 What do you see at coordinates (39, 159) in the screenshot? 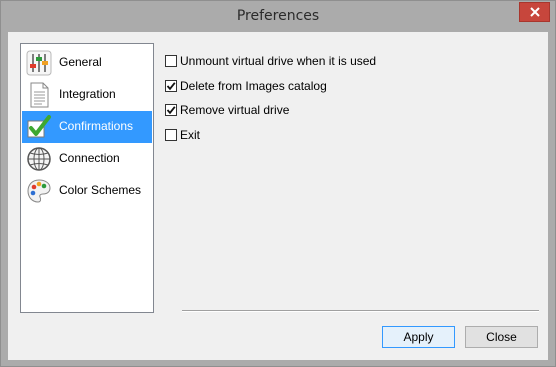
I see `globe-icon` at bounding box center [39, 159].